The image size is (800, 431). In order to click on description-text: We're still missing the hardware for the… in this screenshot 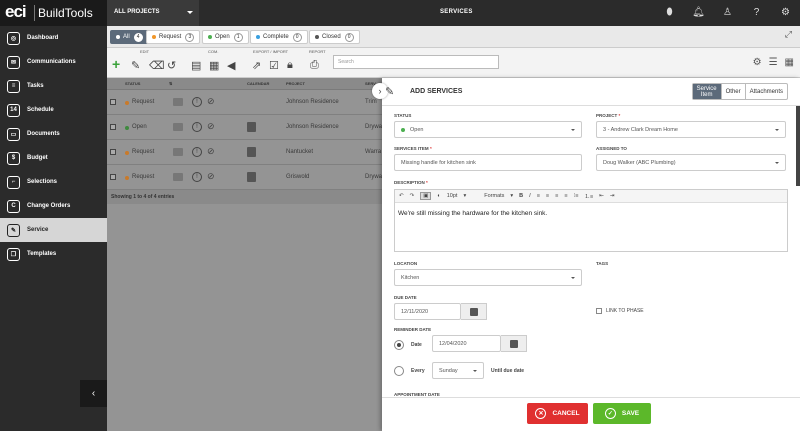, I will do `click(591, 213)`.